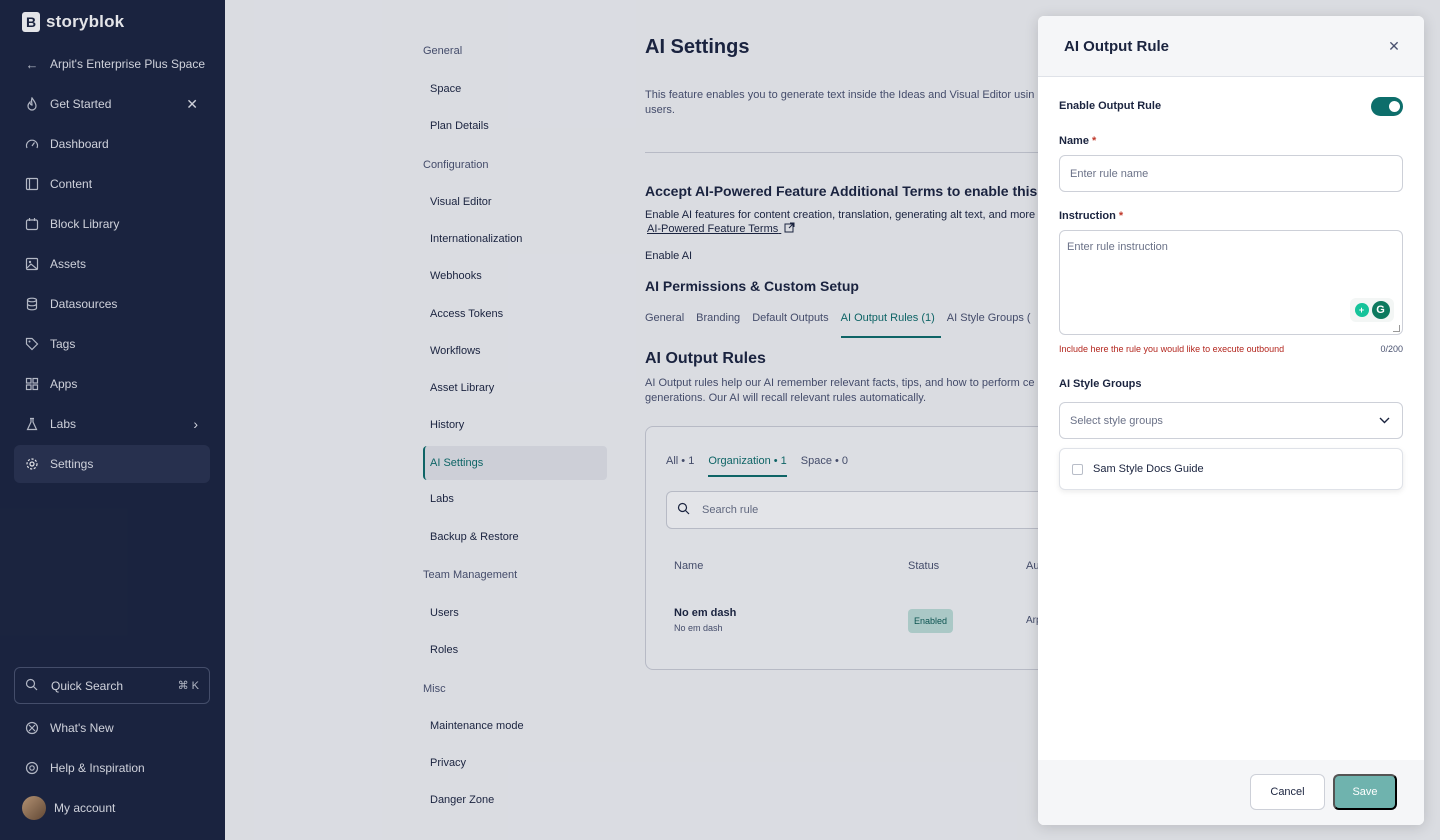 The width and height of the screenshot is (1440, 840). What do you see at coordinates (1100, 384) in the screenshot?
I see `style-groups-label: AI Style Groups` at bounding box center [1100, 384].